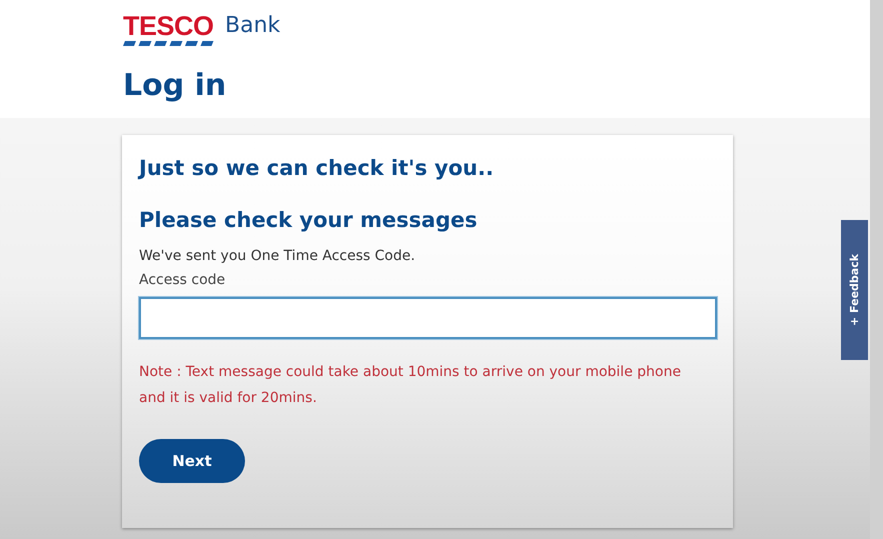 The image size is (883, 539). I want to click on logo-suffix: Bank, so click(252, 26).